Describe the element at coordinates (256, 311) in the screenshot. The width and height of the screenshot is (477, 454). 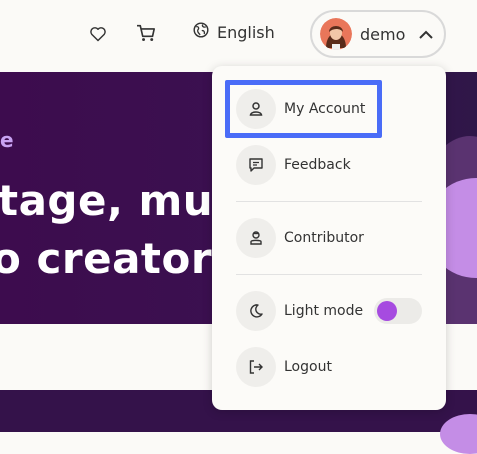
I see `moon-icon` at that location.